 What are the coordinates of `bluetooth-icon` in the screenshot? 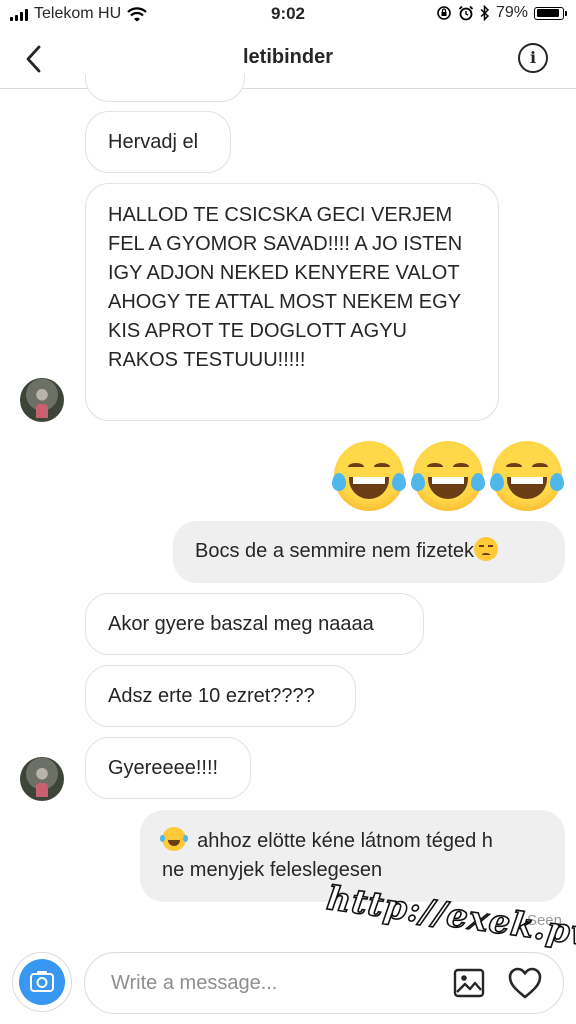 It's located at (485, 13).